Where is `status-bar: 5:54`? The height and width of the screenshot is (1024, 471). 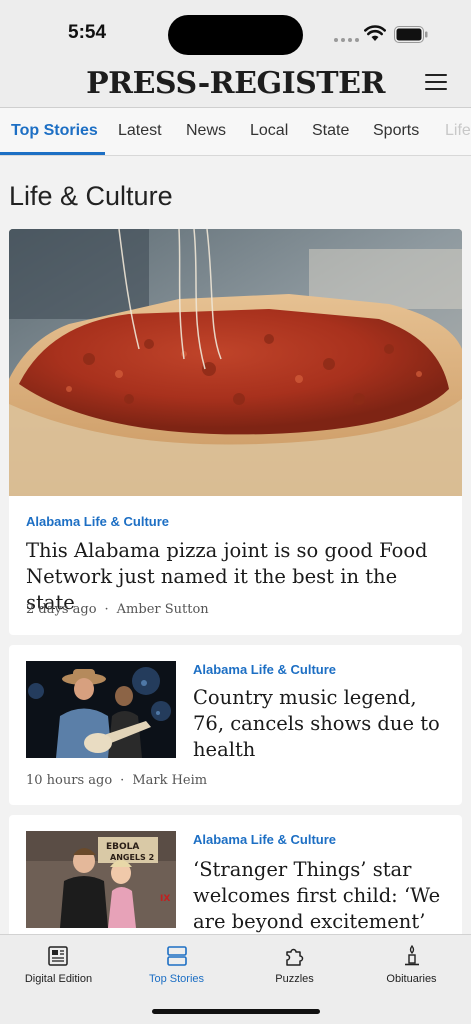 status-bar: 5:54 is located at coordinates (235, 31).